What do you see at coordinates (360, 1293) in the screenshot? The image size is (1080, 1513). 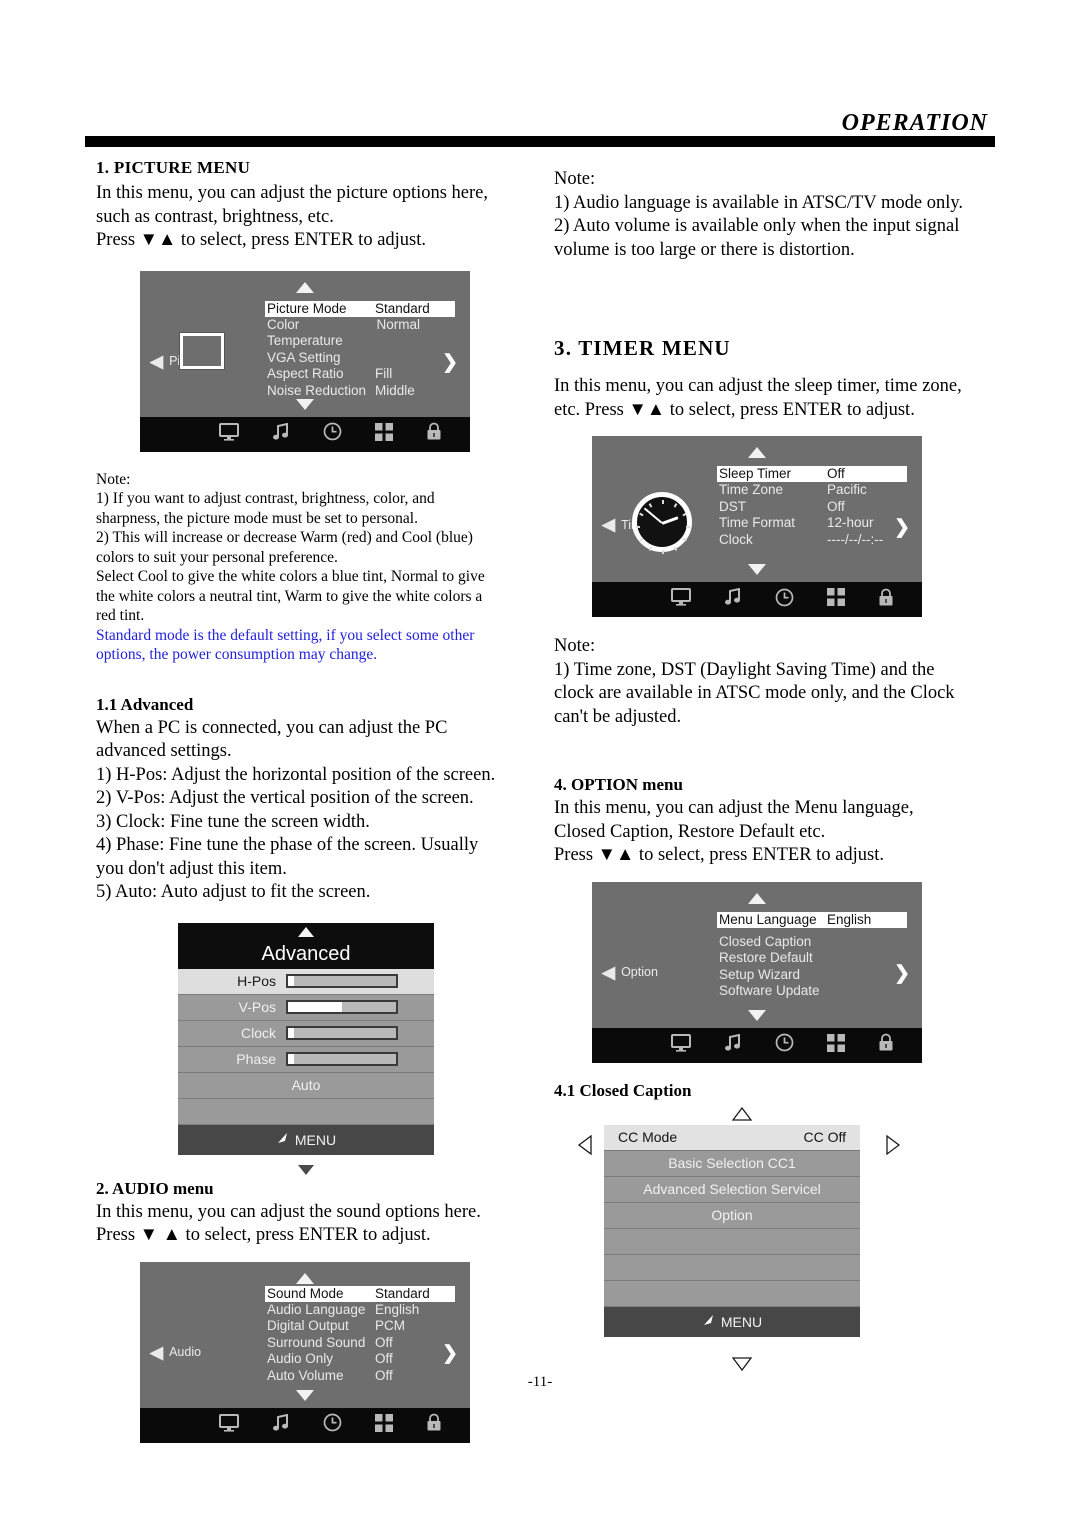 I see `osd-row-sound-mode: Sound Mode Standard` at bounding box center [360, 1293].